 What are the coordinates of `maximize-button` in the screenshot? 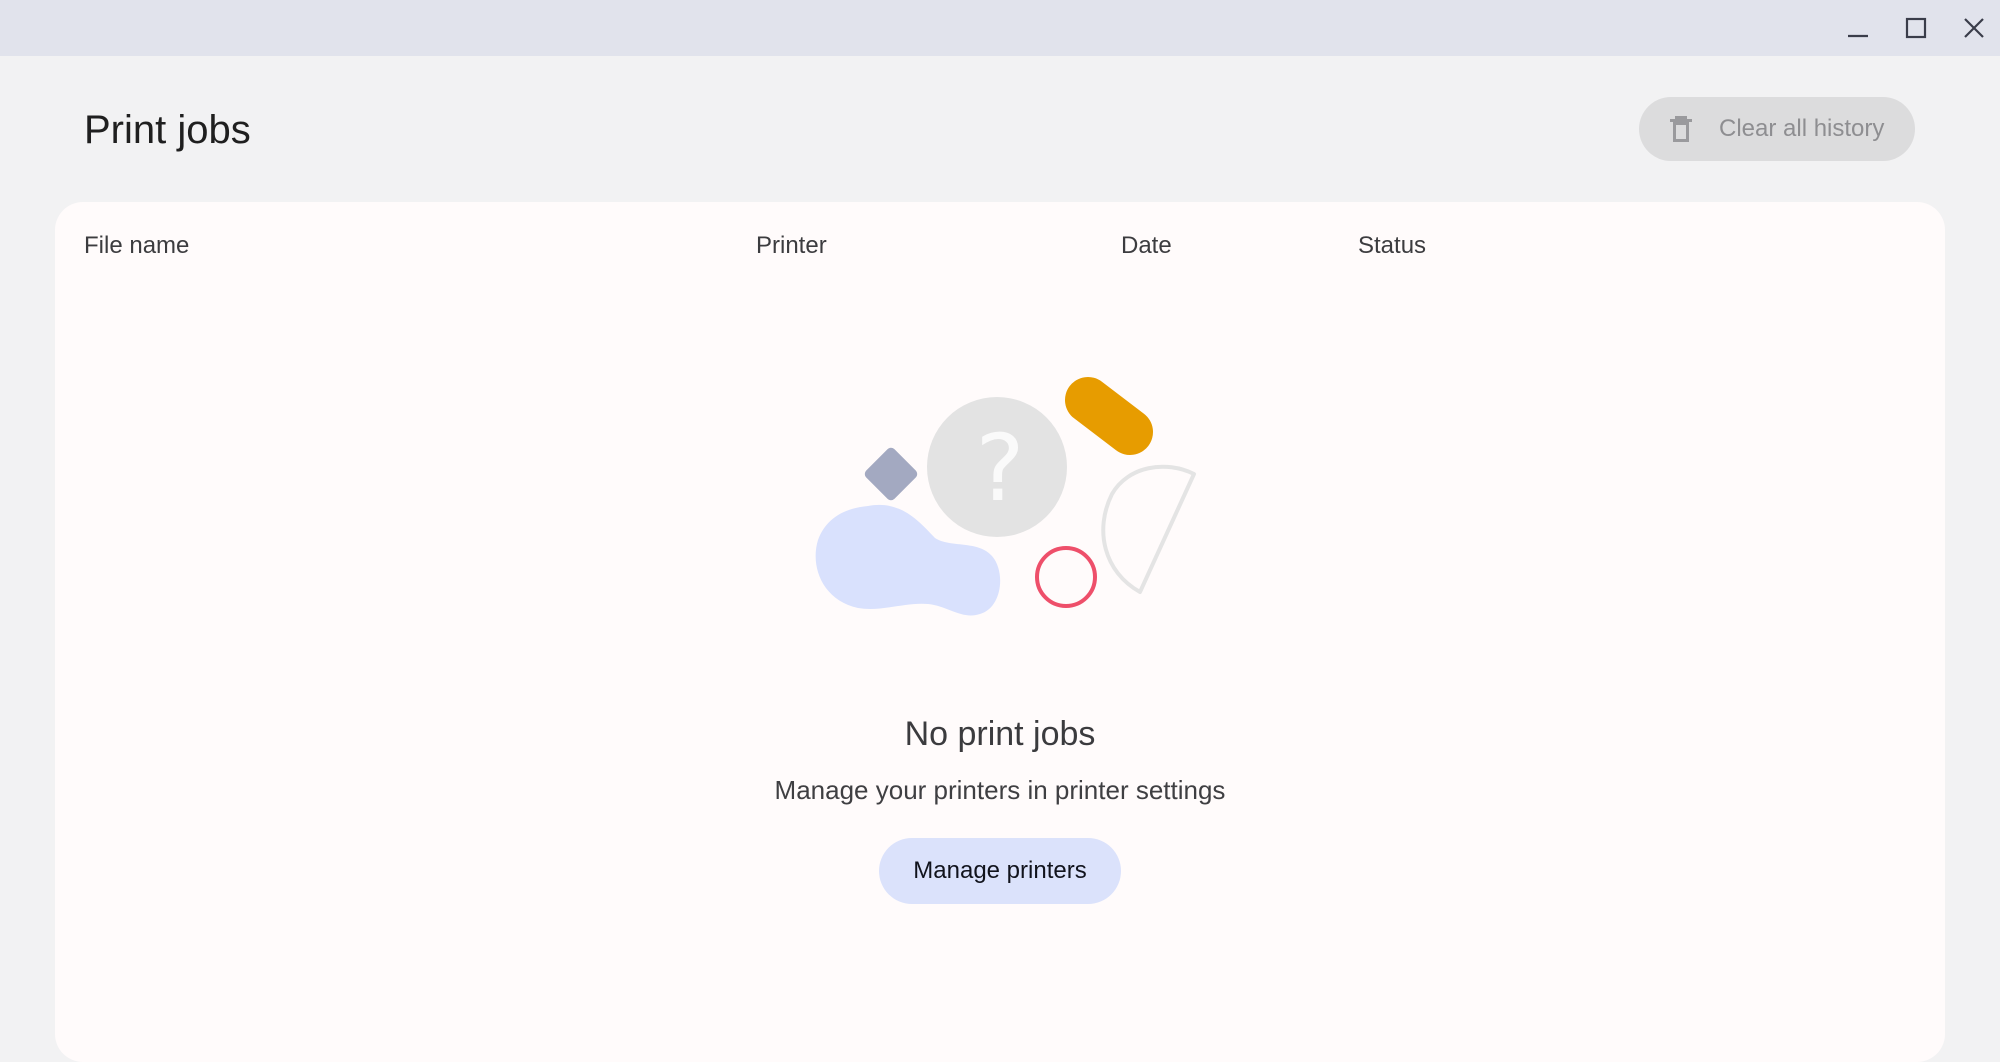 It's located at (1916, 28).